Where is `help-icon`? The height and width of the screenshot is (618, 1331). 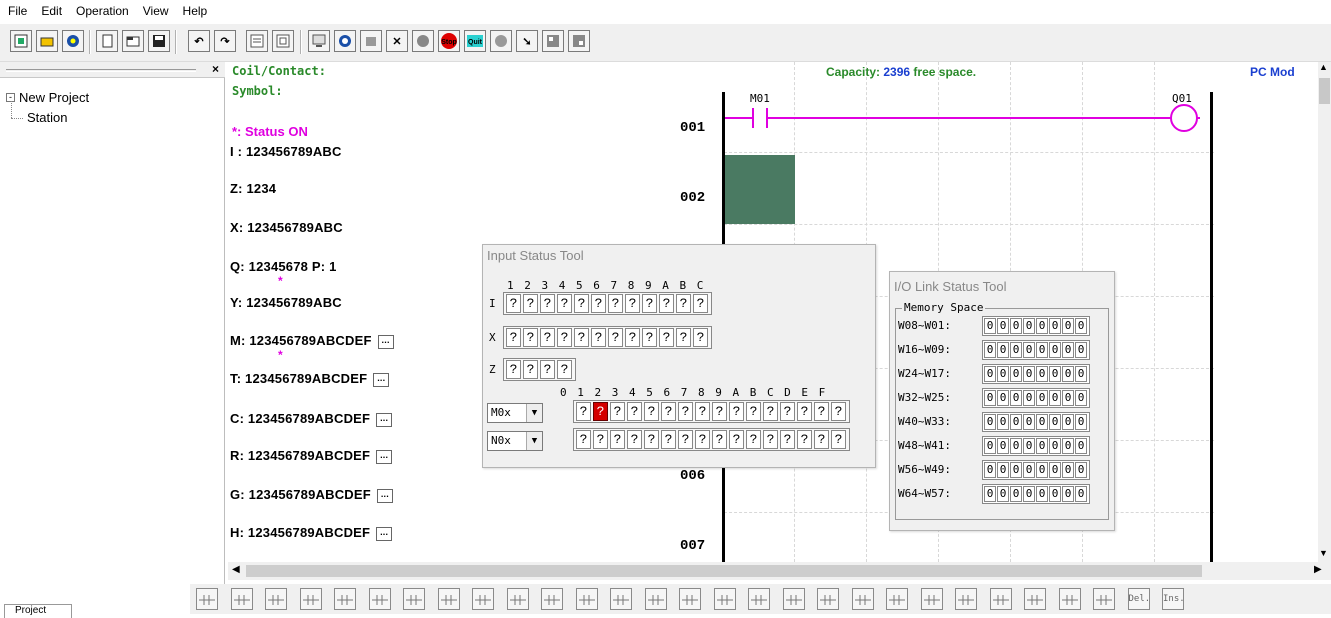 help-icon is located at coordinates (73, 41).